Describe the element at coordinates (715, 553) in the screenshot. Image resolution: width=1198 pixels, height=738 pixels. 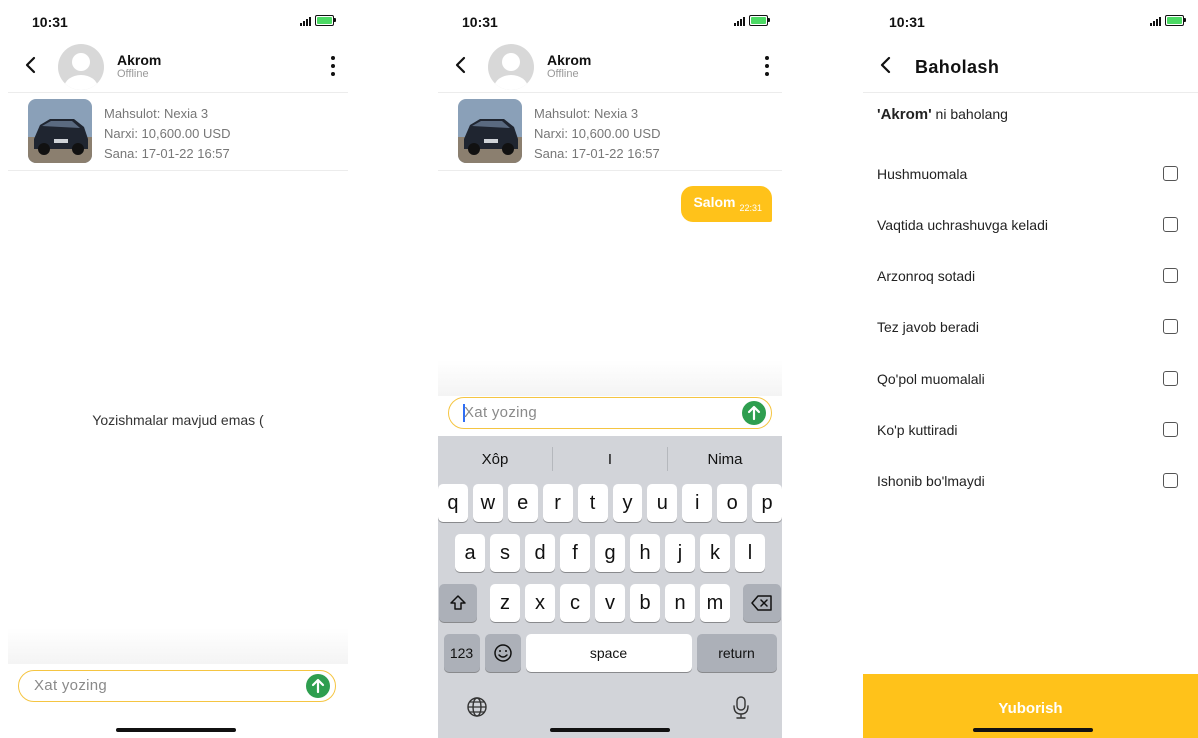
I see `key: k` at that location.